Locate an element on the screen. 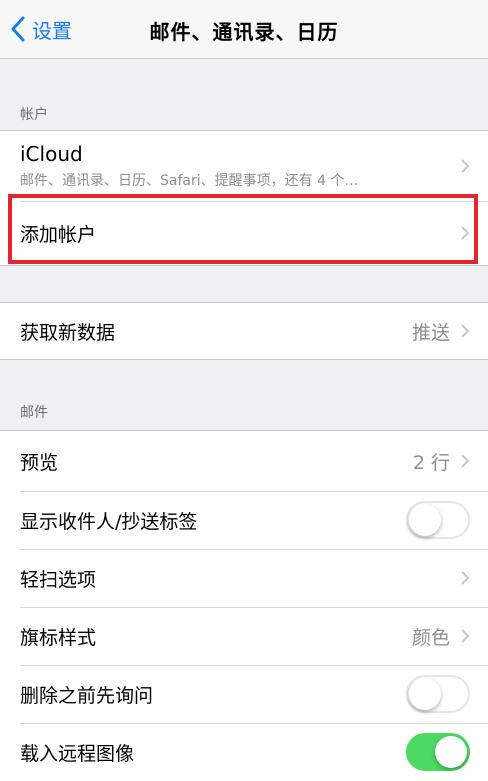 The width and height of the screenshot is (488, 781). ask-before-delete-label: 删除之前先询问 is located at coordinates (87, 695).